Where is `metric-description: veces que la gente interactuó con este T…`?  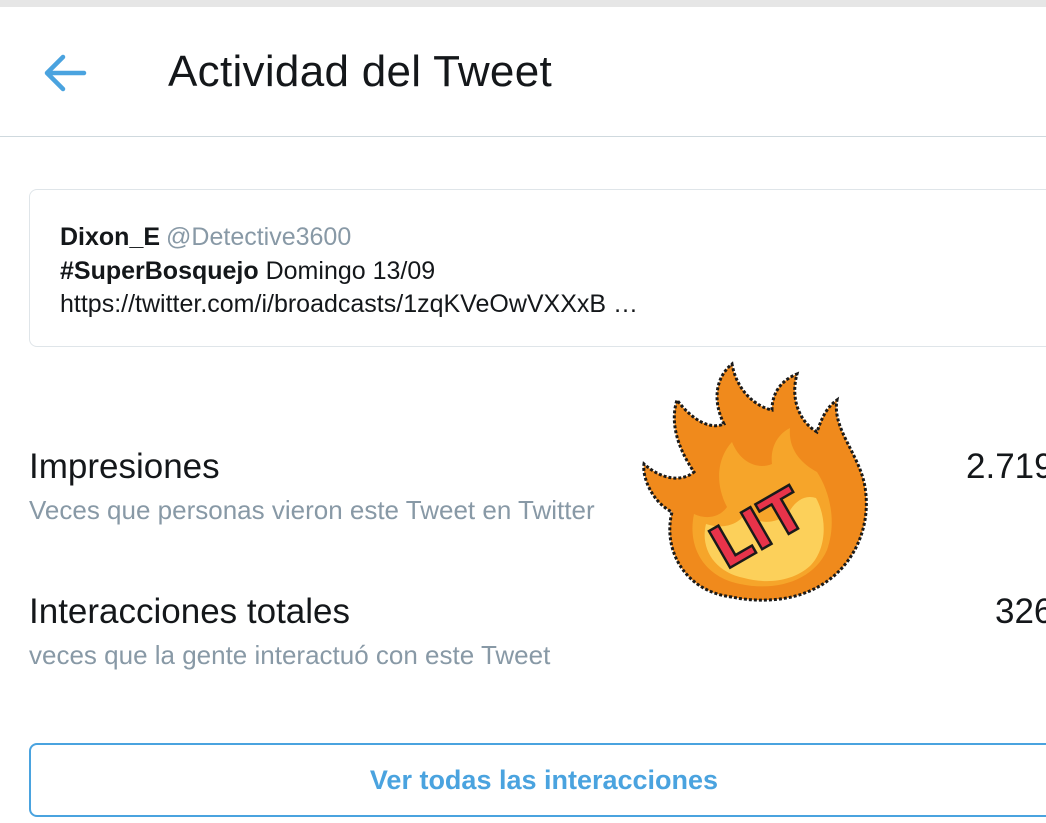
metric-description: veces que la gente interactuó con este T… is located at coordinates (290, 655).